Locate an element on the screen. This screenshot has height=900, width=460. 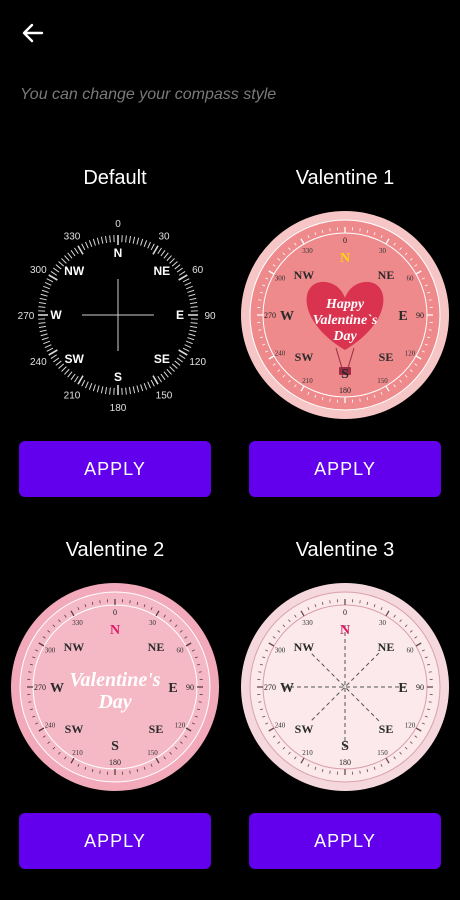
center-greeting-text: Day is located at coordinates (114, 702).